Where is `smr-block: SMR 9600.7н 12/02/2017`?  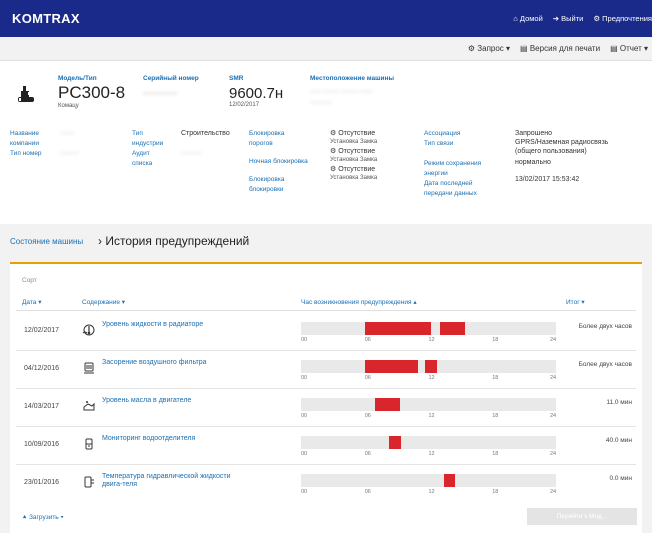 smr-block: SMR 9600.7н 12/02/2017 is located at coordinates (256, 91).